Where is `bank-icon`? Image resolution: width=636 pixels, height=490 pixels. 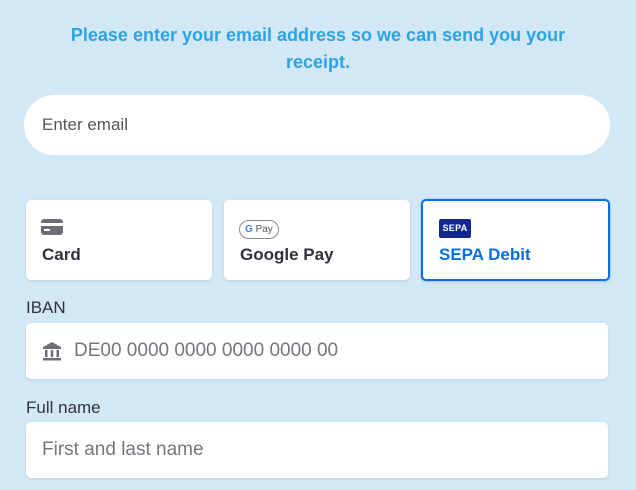 bank-icon is located at coordinates (52, 353).